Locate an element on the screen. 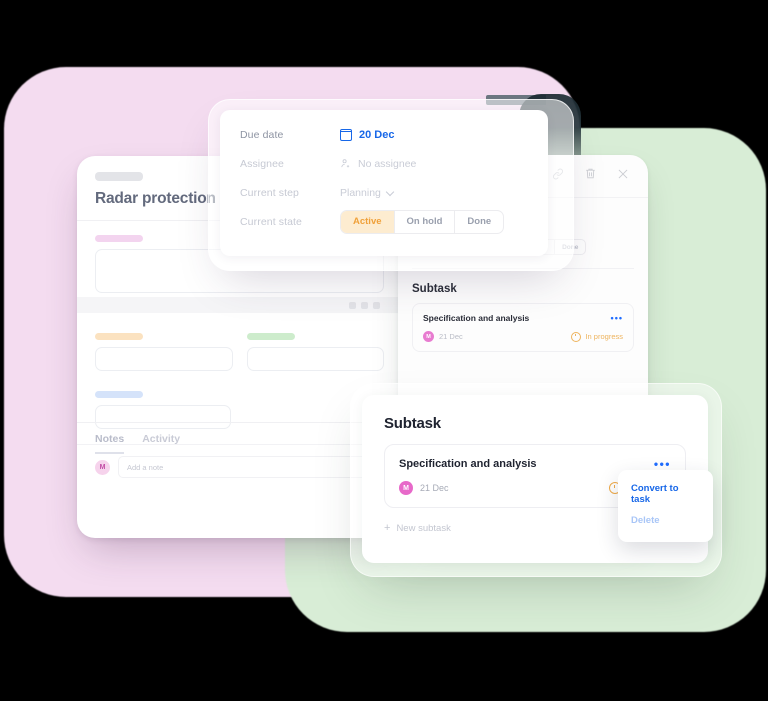  state-option-done: Done is located at coordinates (479, 222).